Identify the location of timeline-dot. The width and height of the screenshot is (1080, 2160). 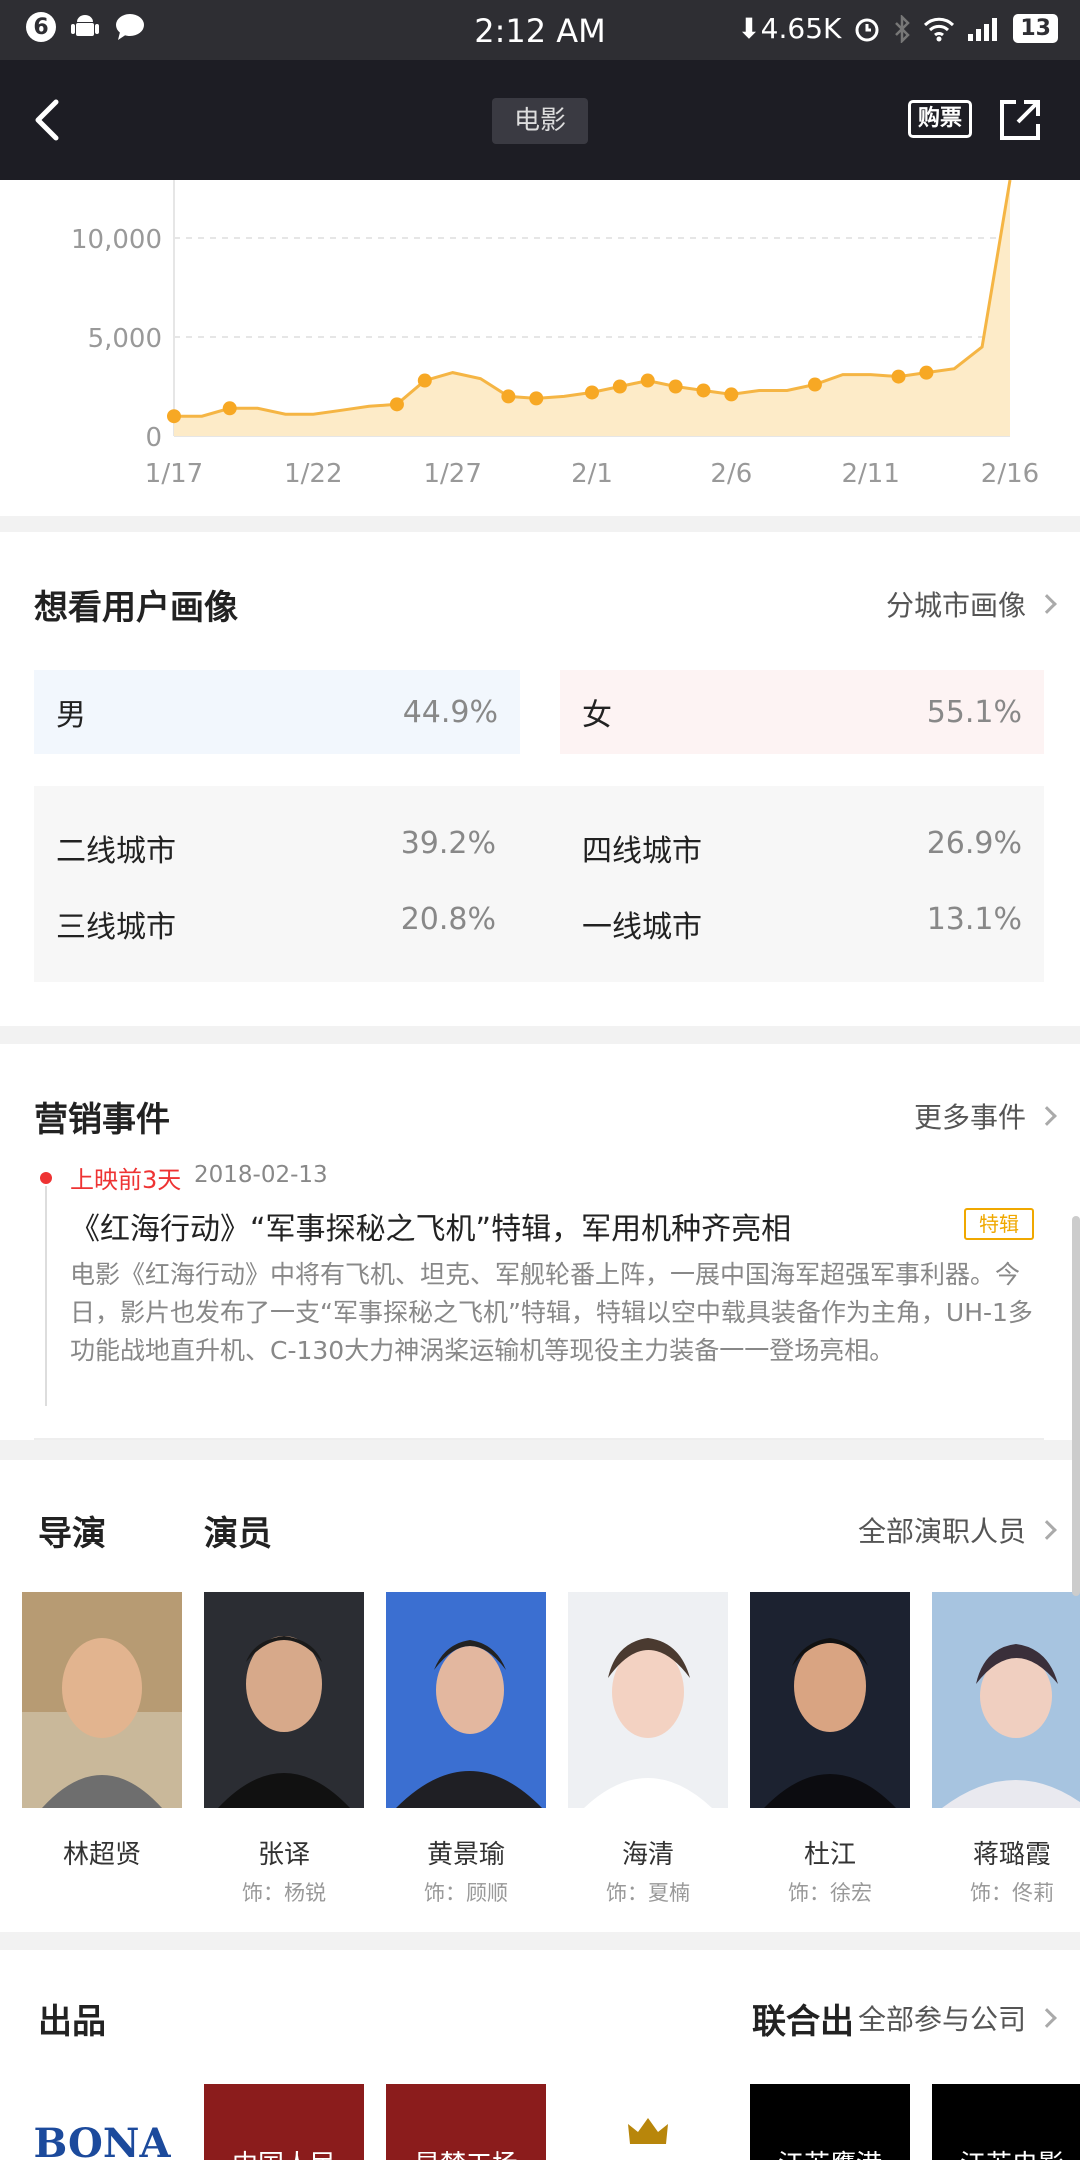
(46, 1178).